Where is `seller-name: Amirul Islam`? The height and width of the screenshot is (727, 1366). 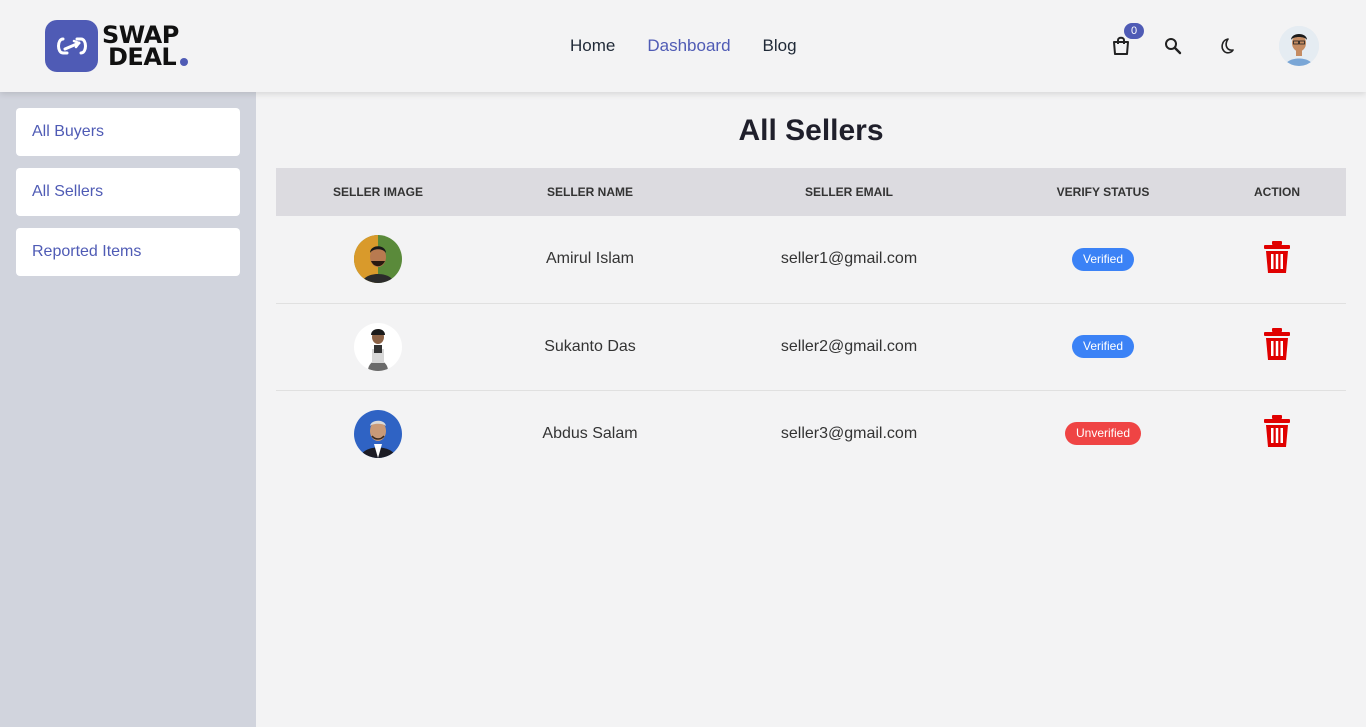 seller-name: Amirul Islam is located at coordinates (589, 259).